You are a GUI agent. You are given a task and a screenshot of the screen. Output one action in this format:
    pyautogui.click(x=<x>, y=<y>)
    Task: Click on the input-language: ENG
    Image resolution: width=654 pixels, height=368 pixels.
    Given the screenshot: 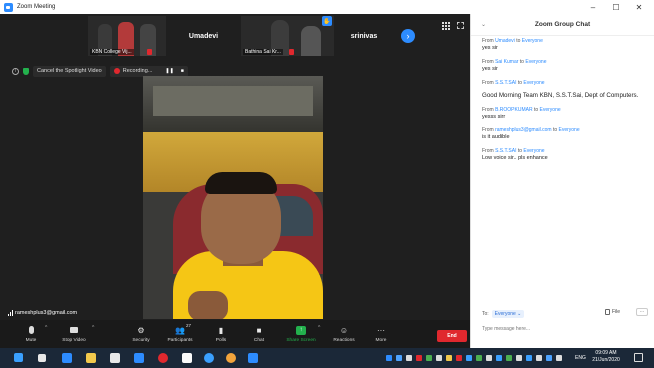 What is the action you would take?
    pyautogui.click(x=580, y=358)
    